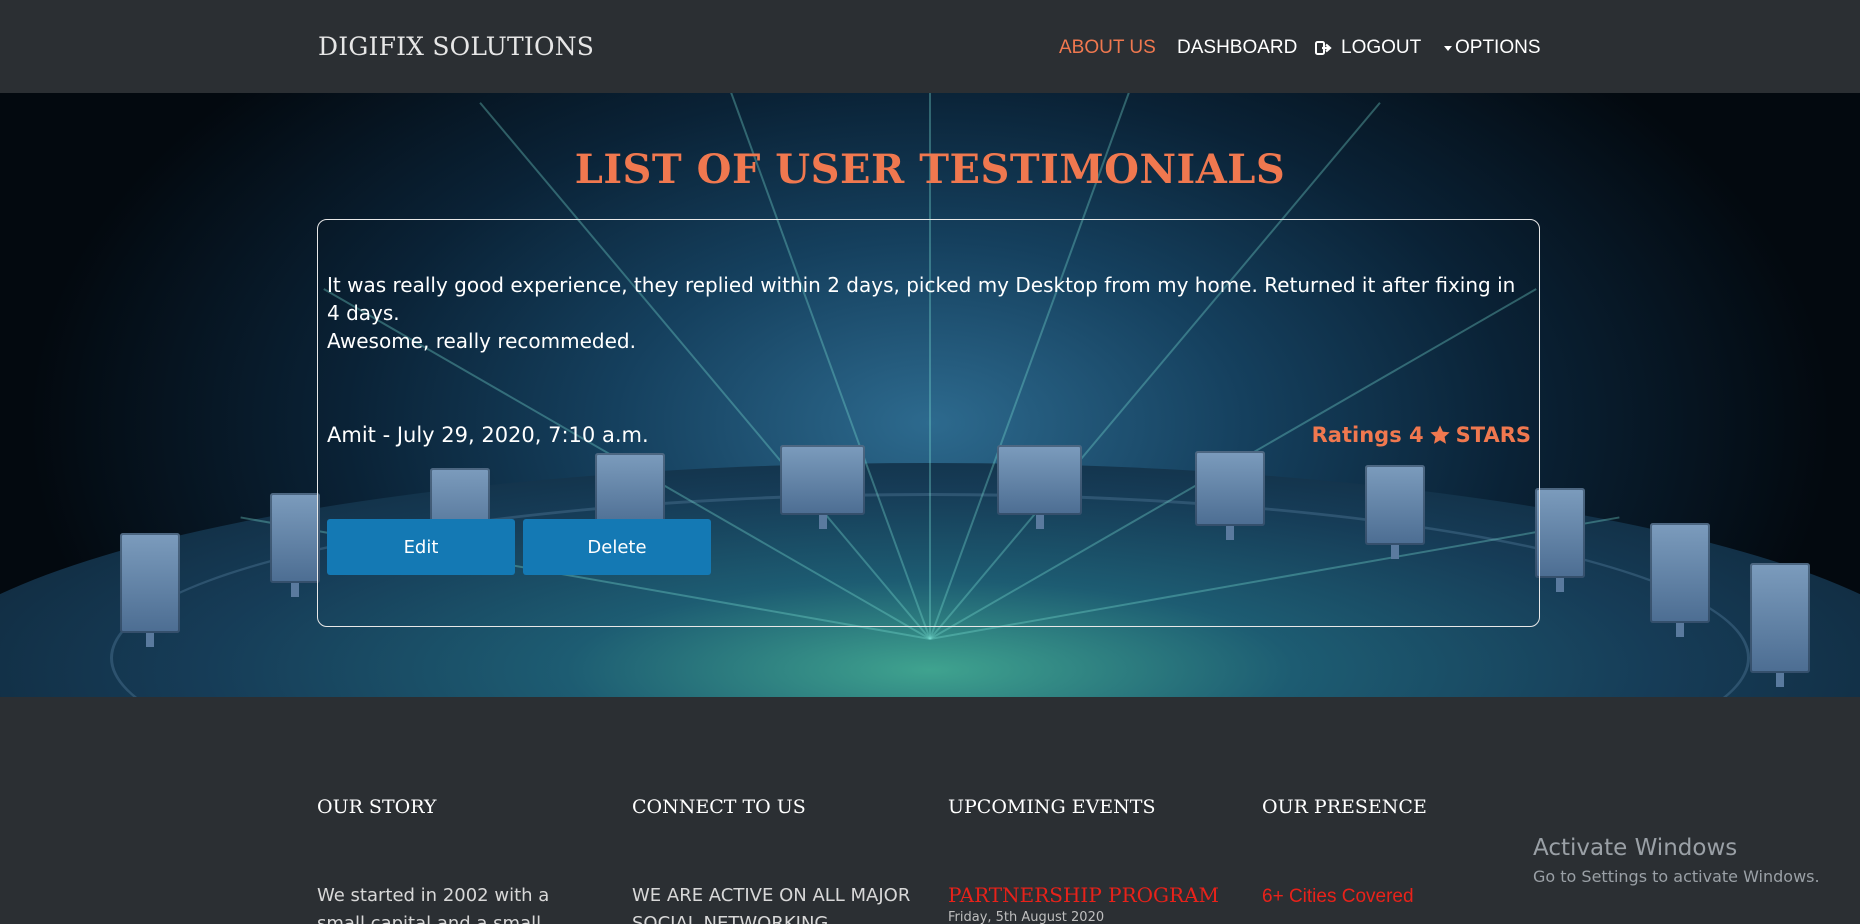 The height and width of the screenshot is (924, 1860). I want to click on testimonial-rating: Ratings 4 STARS, so click(1421, 435).